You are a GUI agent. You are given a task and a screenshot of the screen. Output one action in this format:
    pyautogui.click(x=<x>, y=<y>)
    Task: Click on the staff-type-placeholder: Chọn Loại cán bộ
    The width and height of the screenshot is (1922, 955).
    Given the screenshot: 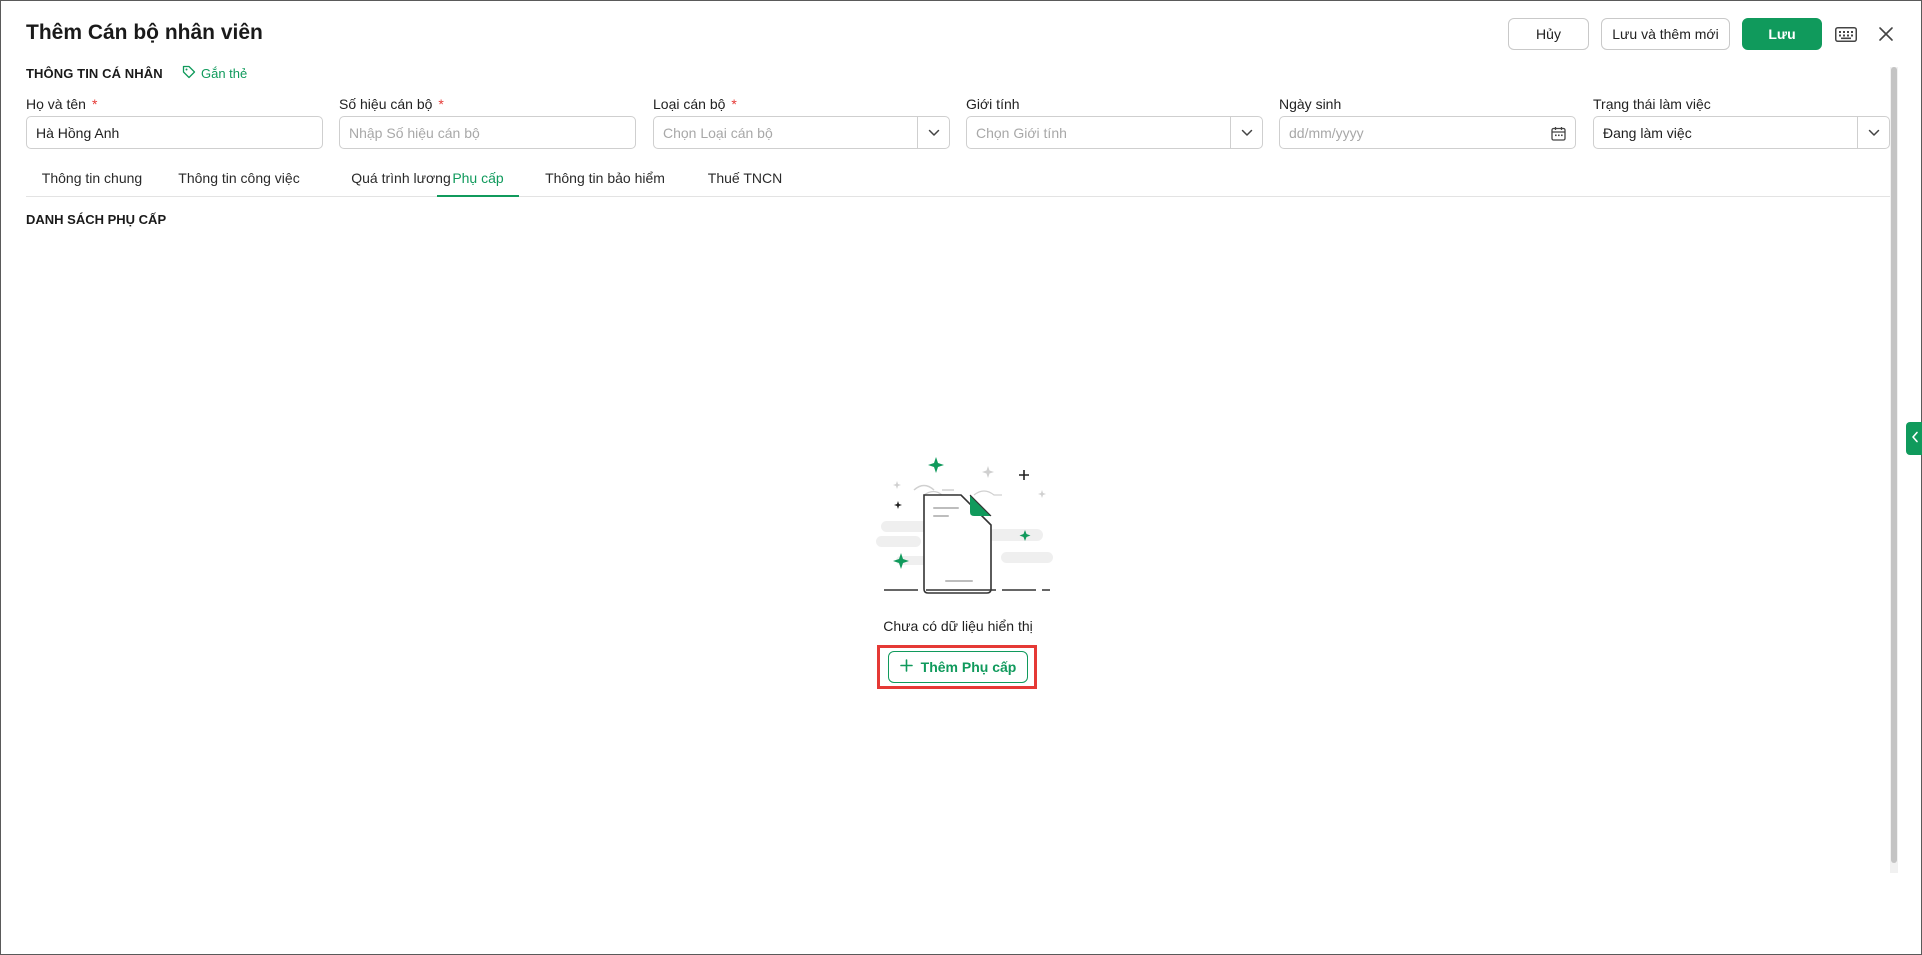 What is the action you would take?
    pyautogui.click(x=718, y=132)
    